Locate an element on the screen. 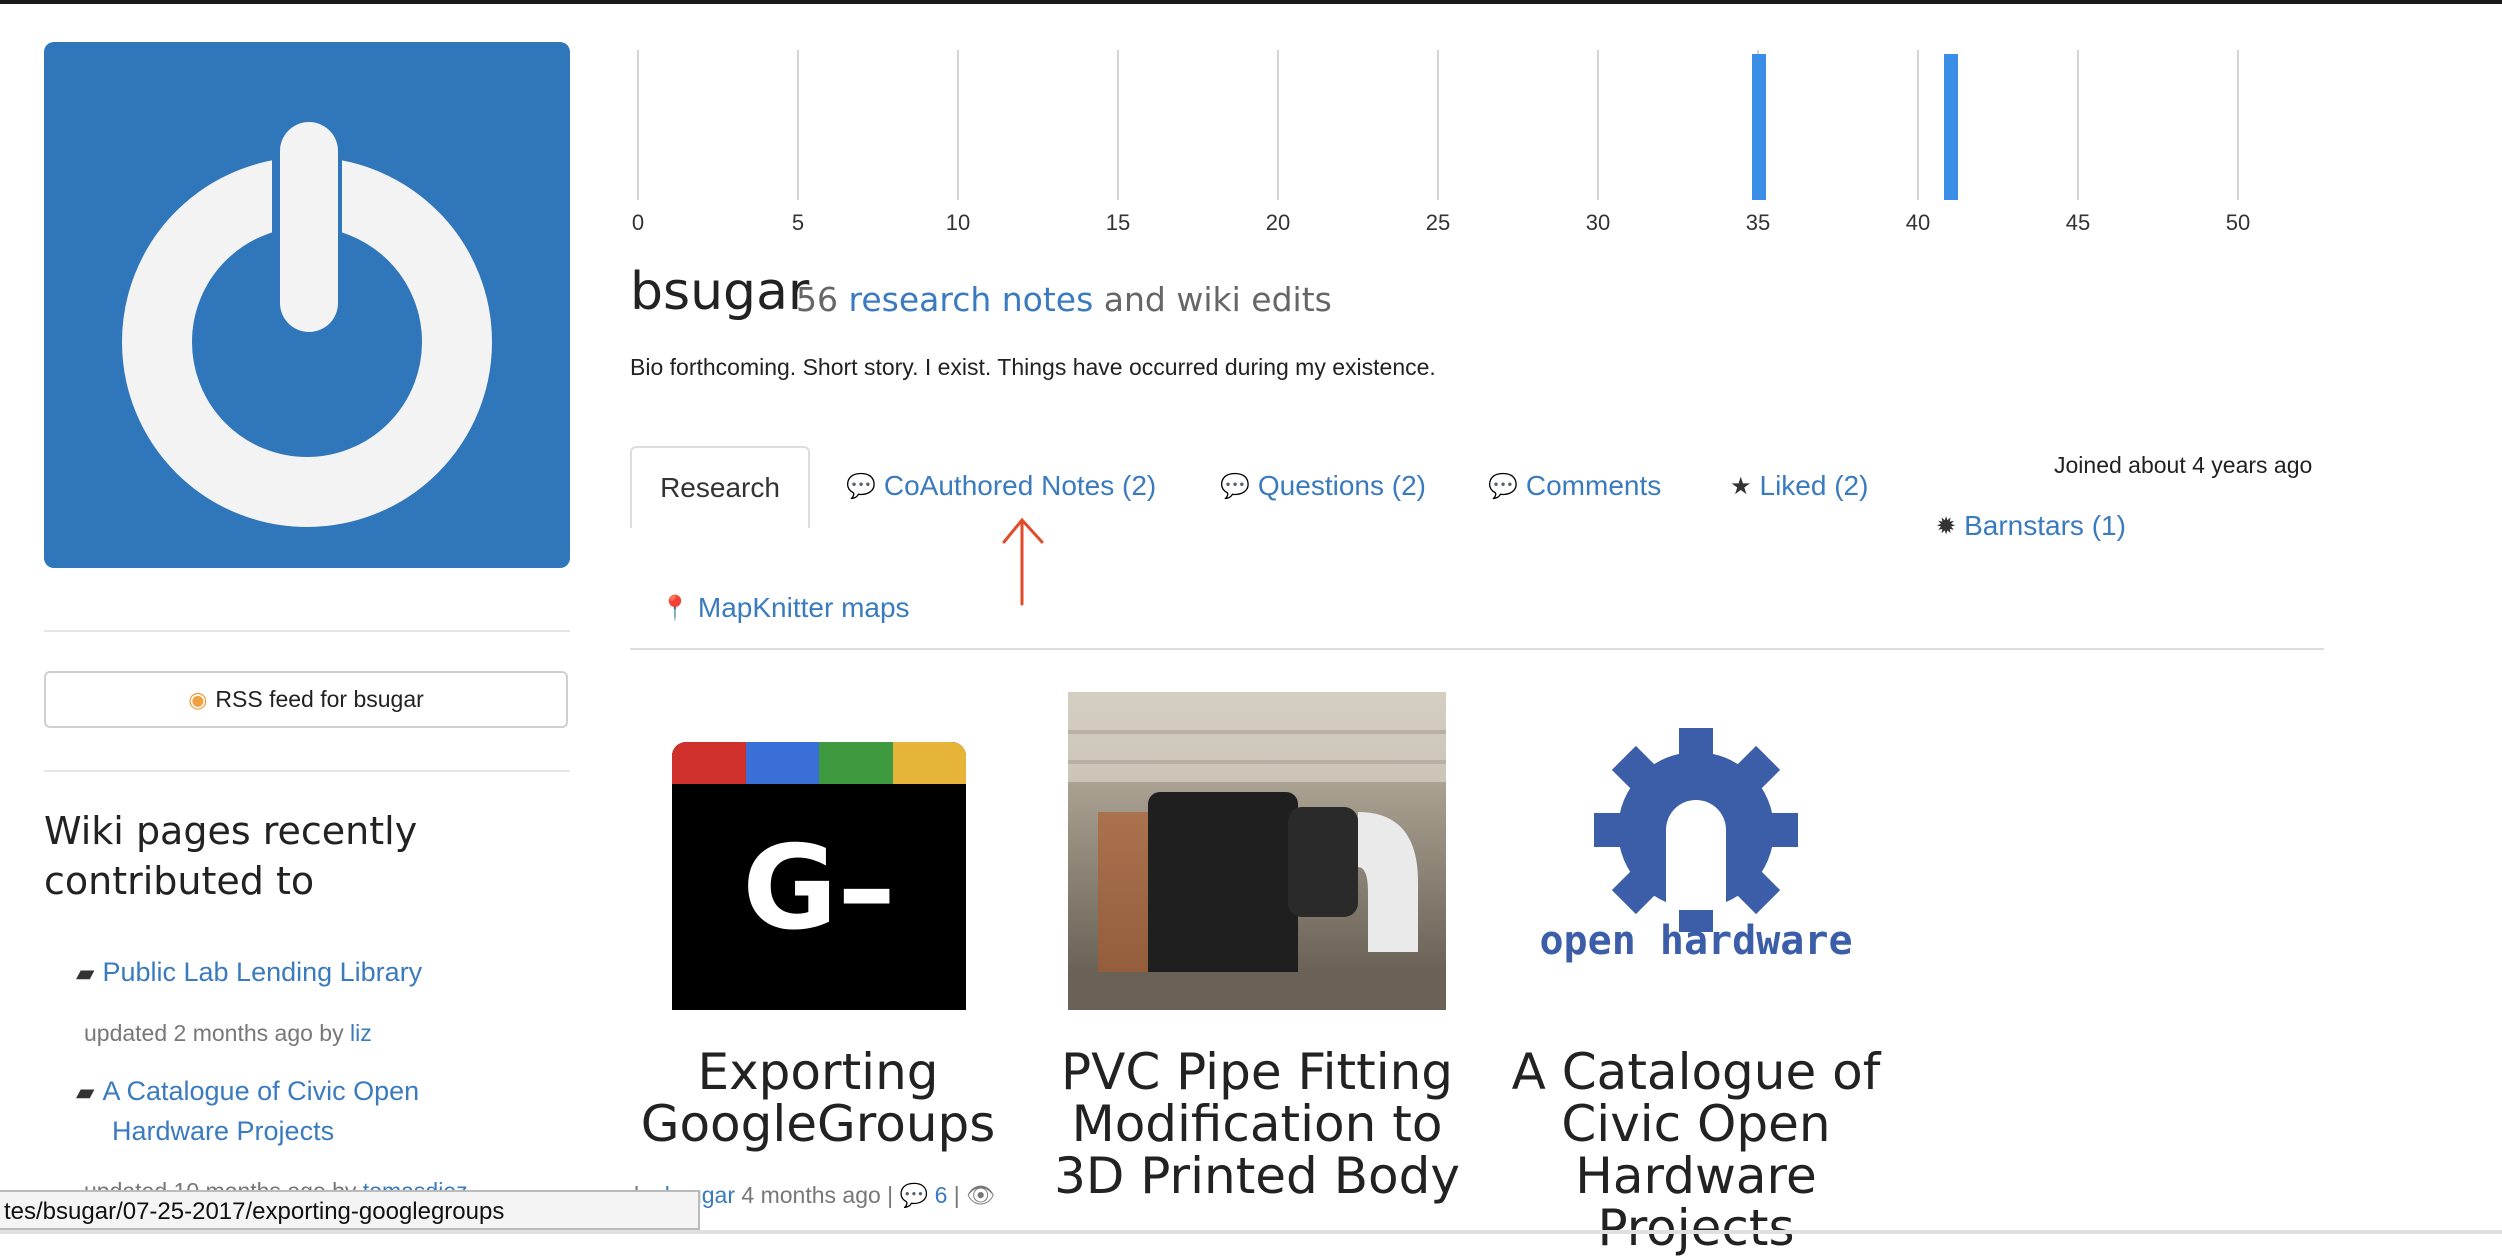 This screenshot has width=2502, height=1257. color-strip-green is located at coordinates (856, 763).